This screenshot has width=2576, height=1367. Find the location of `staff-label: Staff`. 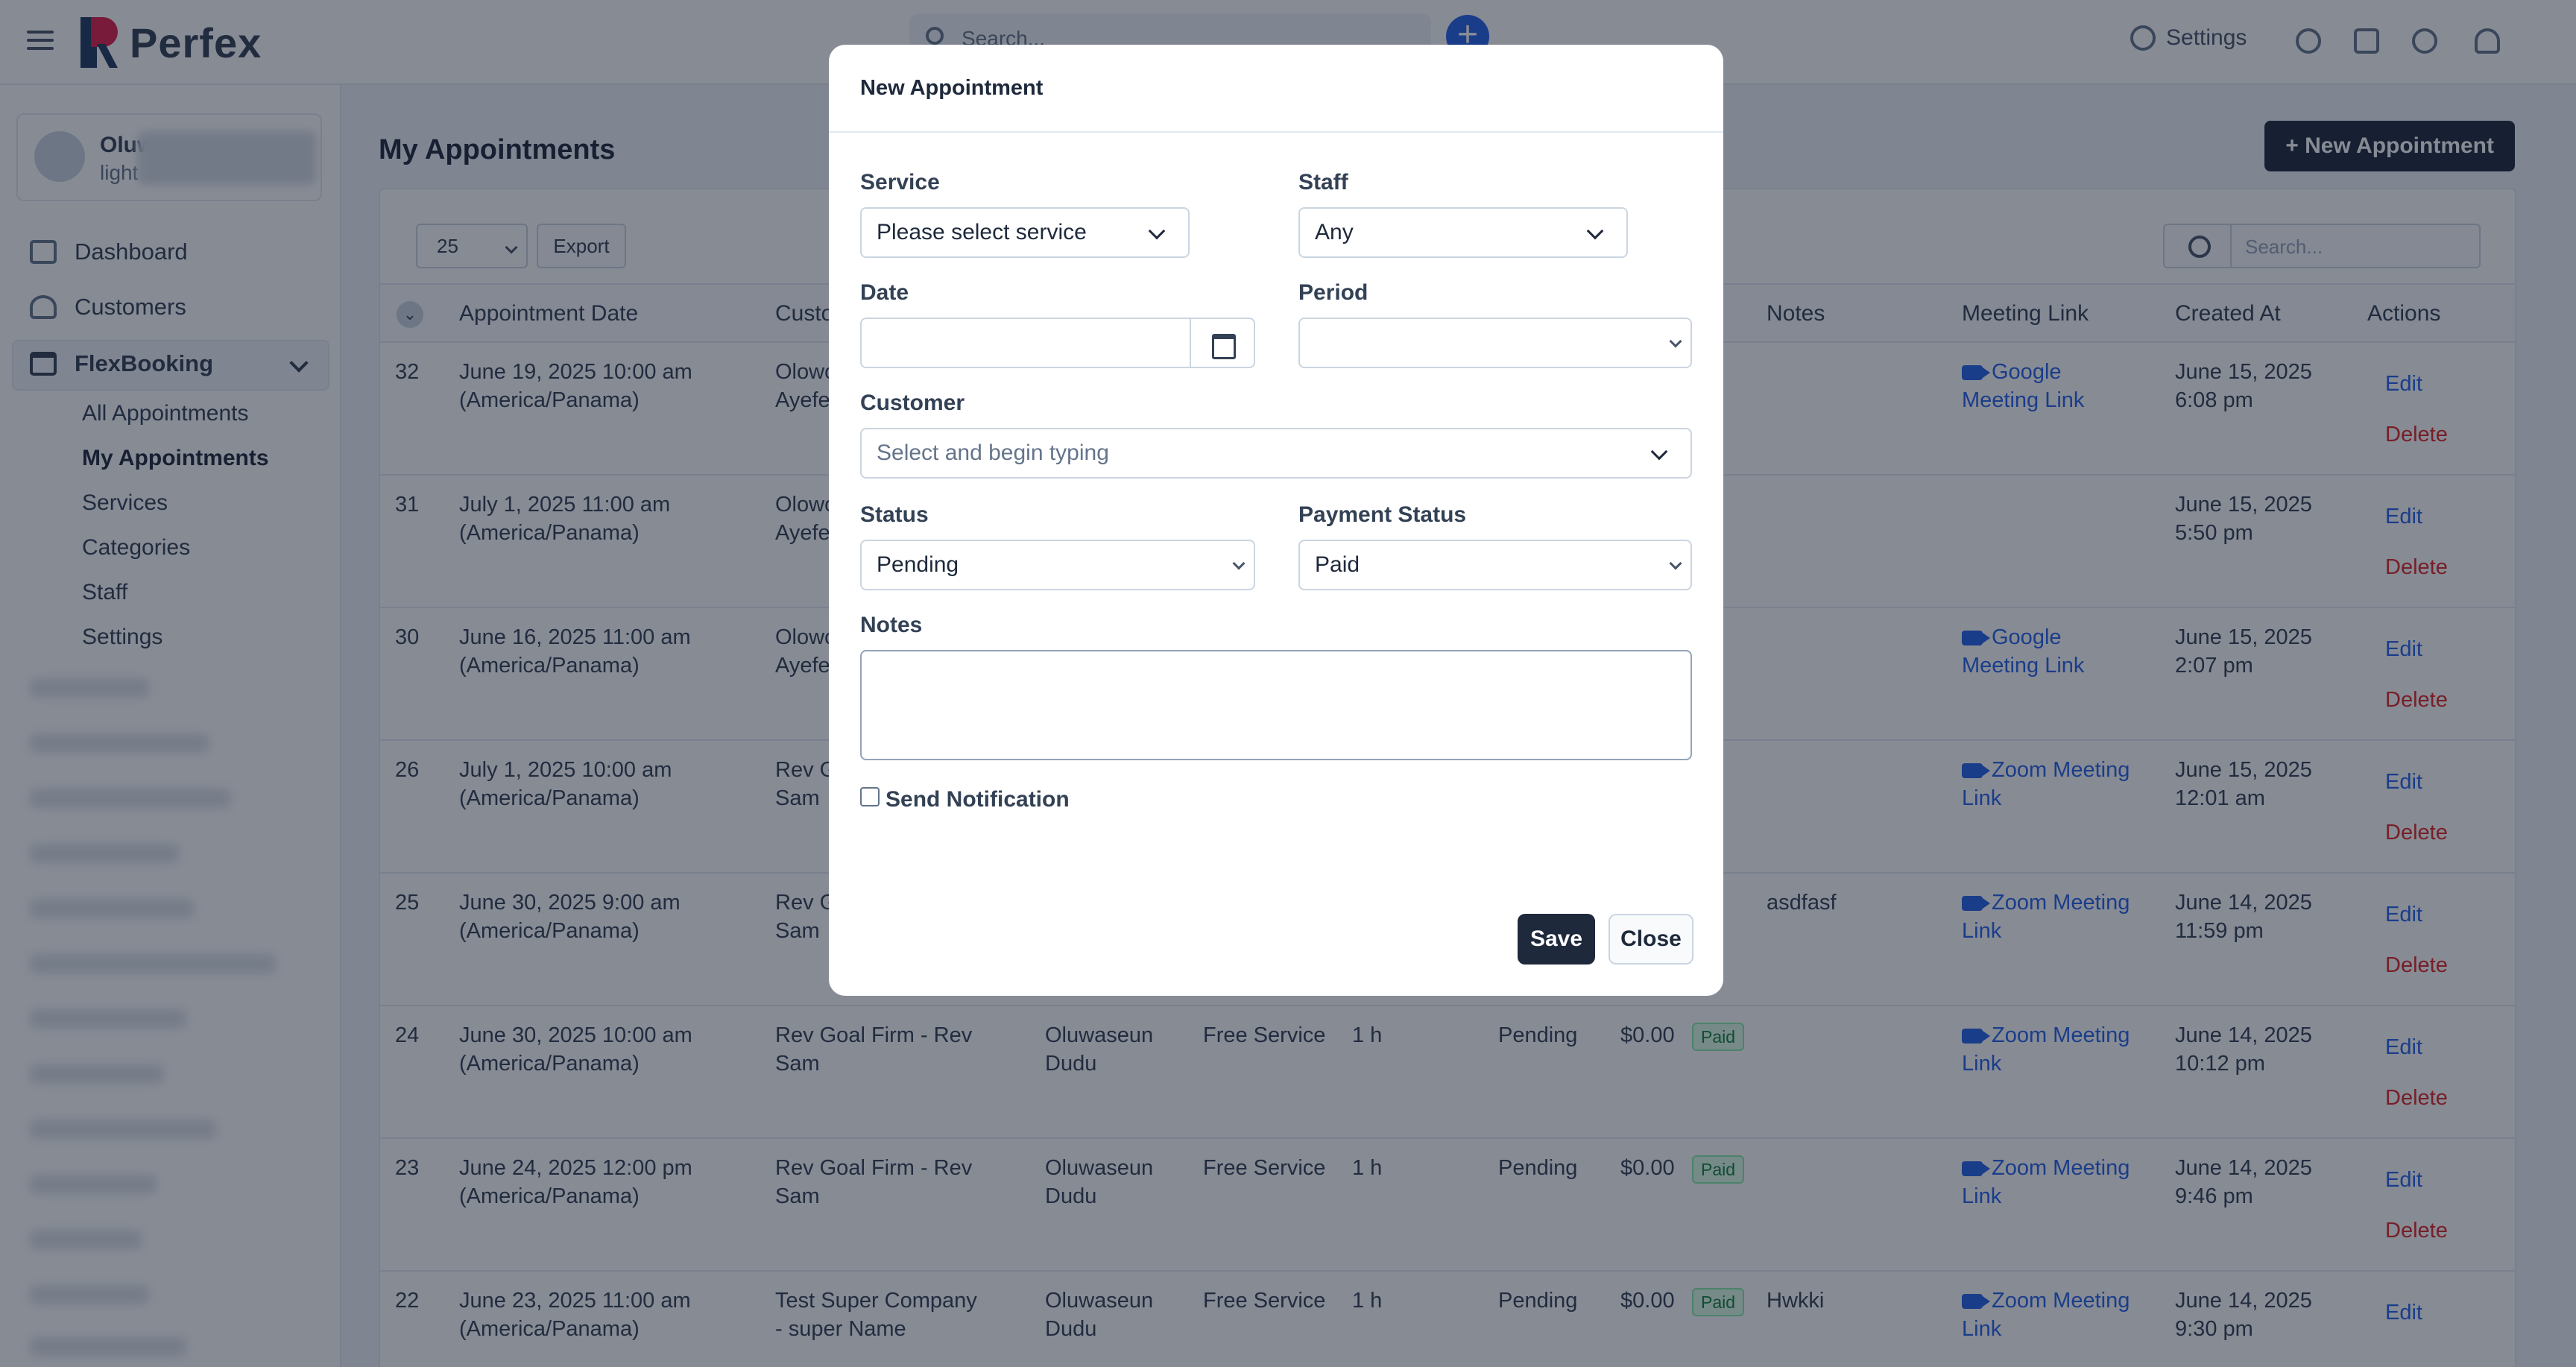

staff-label: Staff is located at coordinates (1323, 182).